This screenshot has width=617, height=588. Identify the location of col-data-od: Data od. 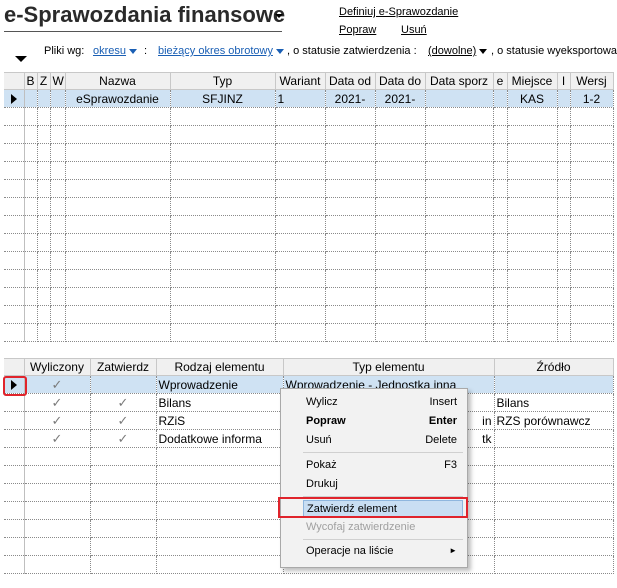
(350, 81).